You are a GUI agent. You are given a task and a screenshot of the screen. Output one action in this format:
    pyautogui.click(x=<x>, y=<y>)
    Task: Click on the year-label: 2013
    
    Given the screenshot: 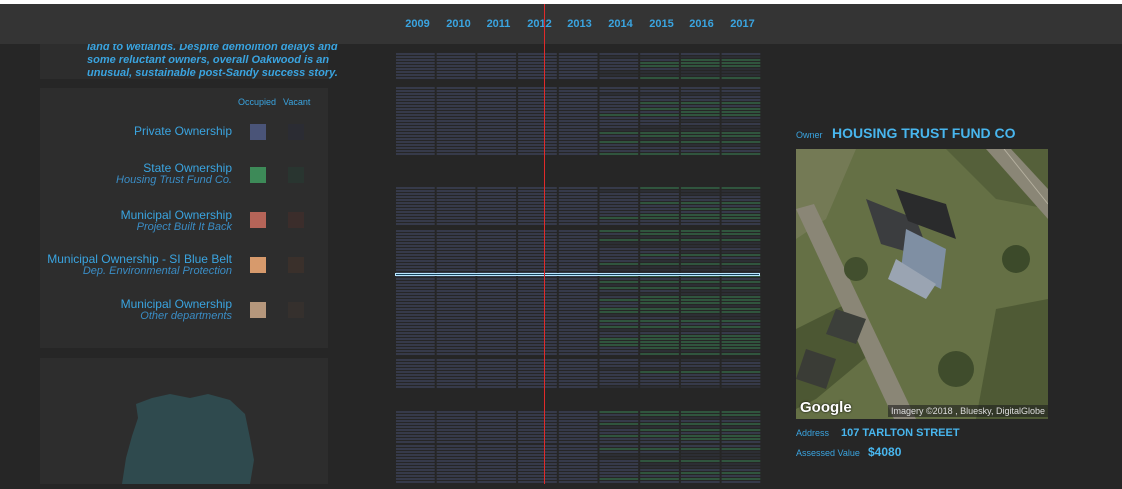 What is the action you would take?
    pyautogui.click(x=579, y=24)
    